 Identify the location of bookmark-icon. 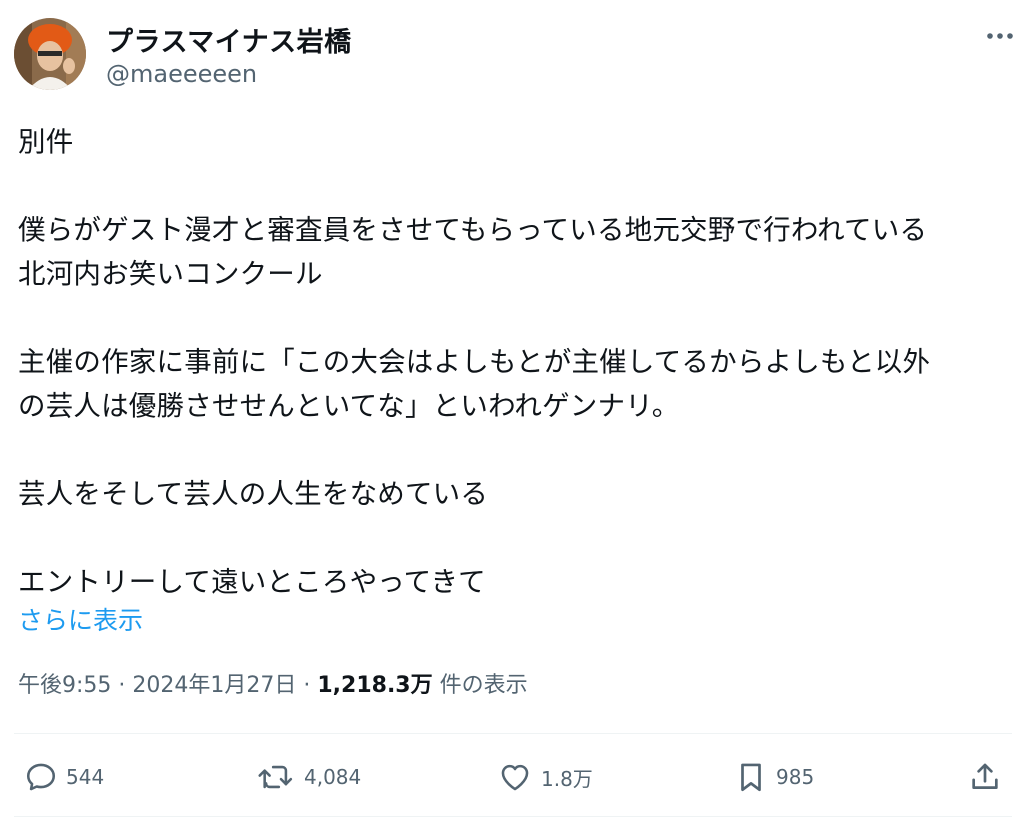
(751, 777).